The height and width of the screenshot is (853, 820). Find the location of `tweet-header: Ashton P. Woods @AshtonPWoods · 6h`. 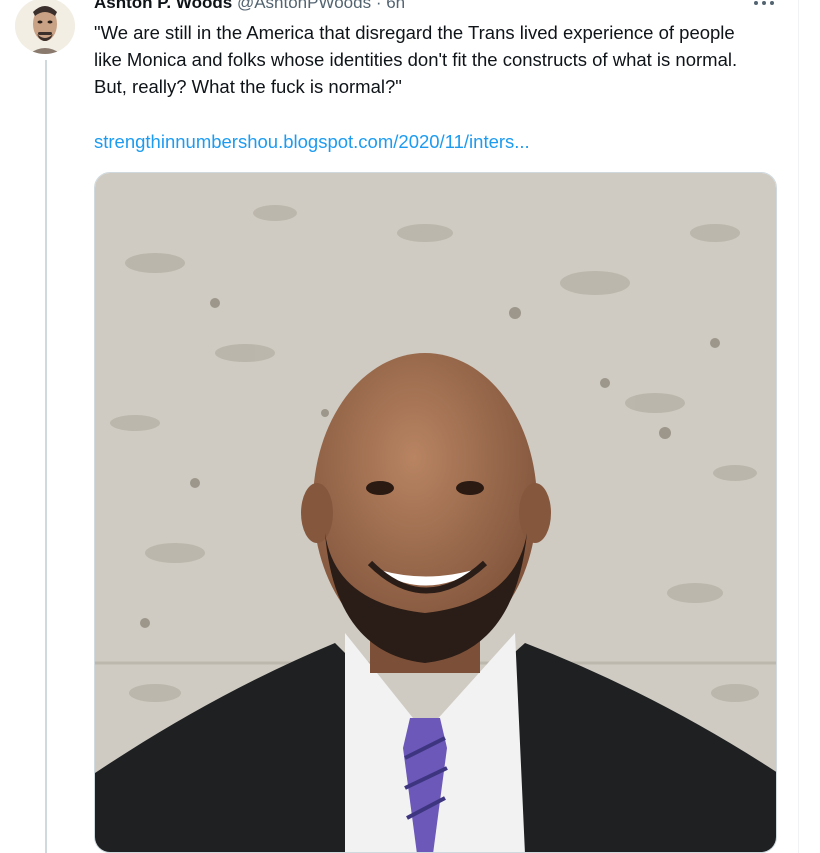

tweet-header: Ashton P. Woods @AshtonPWoods · 6h is located at coordinates (249, 7).